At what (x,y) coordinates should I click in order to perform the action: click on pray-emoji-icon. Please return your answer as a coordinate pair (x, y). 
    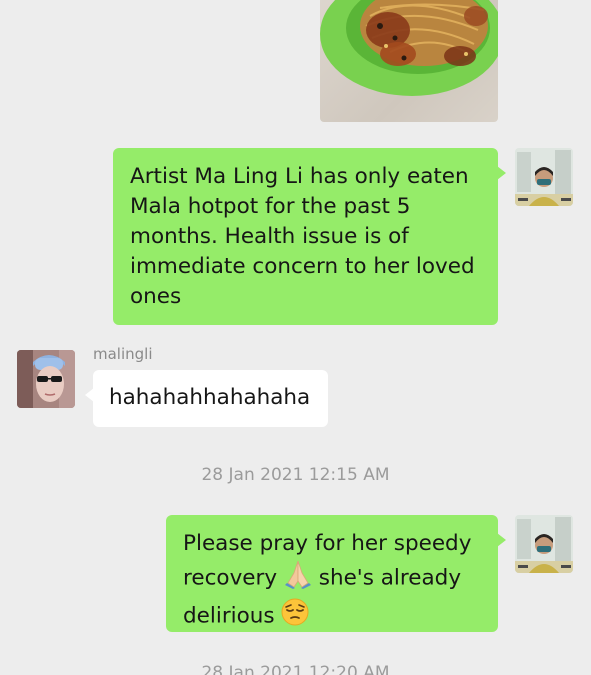
    Looking at the image, I should click on (298, 578).